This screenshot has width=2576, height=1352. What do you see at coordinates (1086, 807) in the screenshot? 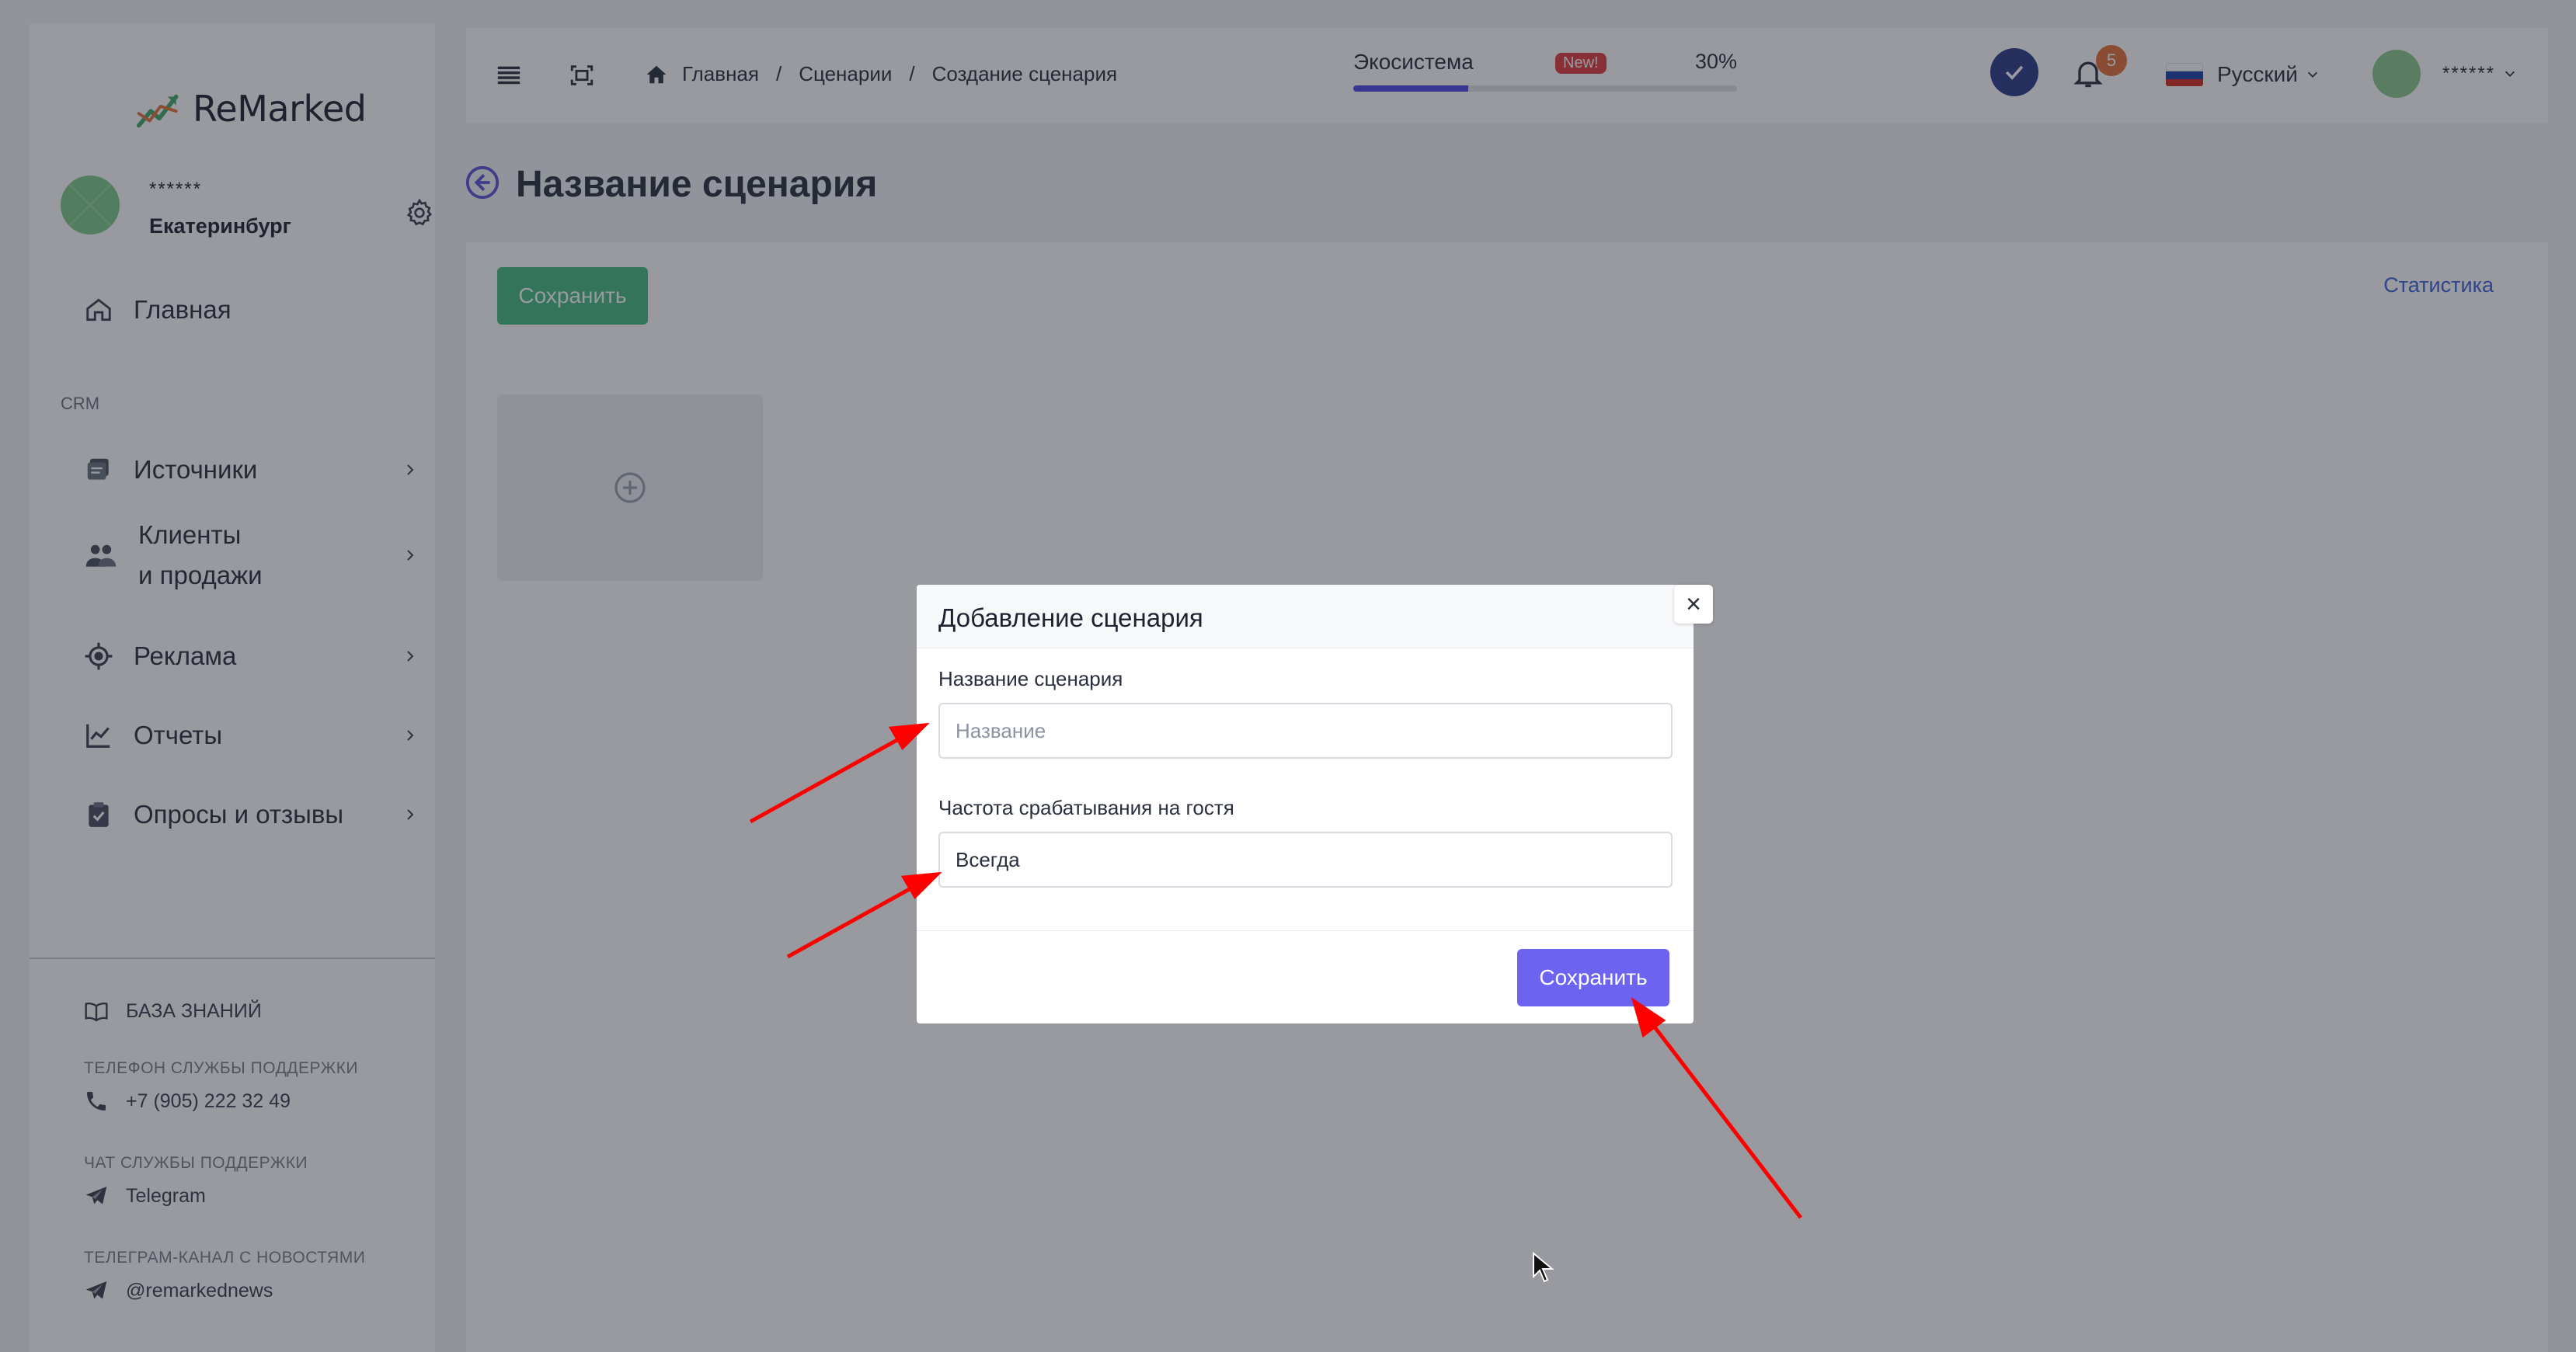
I see `frequency-label: Частота срабатывания на гостя` at bounding box center [1086, 807].